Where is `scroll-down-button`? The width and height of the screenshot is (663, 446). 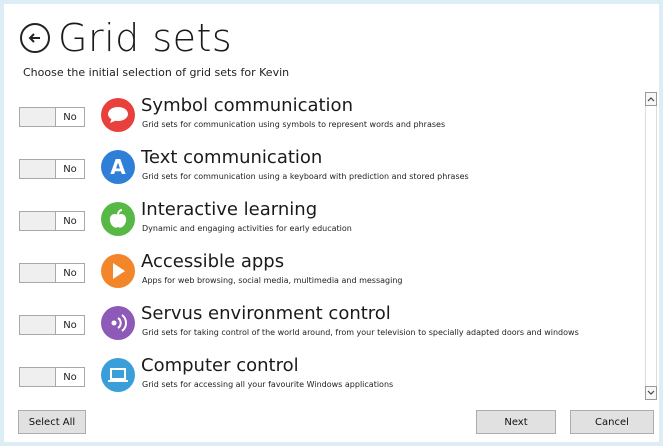
scroll-down-button is located at coordinates (651, 393).